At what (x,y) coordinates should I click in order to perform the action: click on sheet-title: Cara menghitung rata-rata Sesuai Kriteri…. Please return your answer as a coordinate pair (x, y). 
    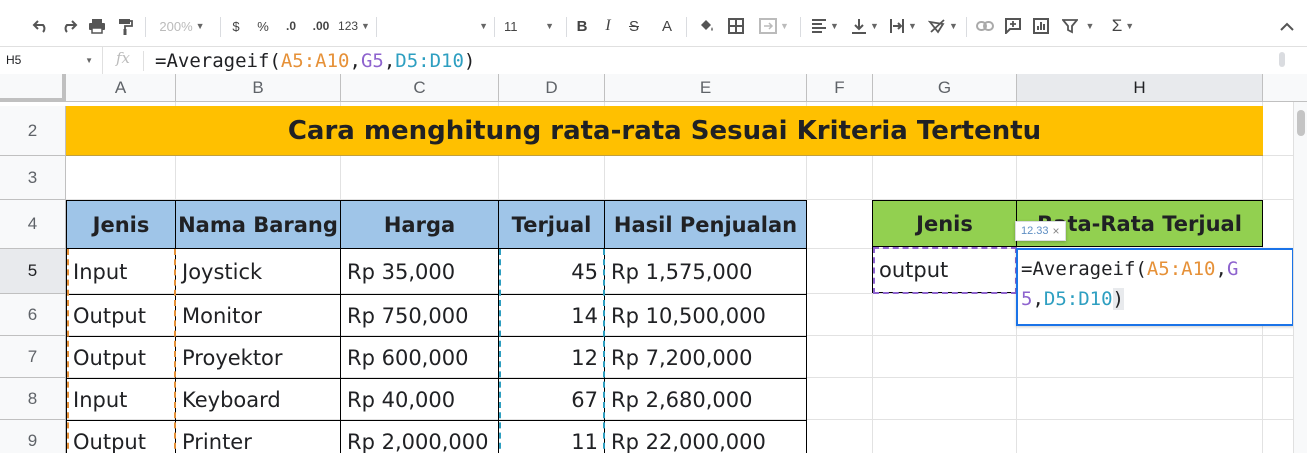
    Looking at the image, I should click on (664, 131).